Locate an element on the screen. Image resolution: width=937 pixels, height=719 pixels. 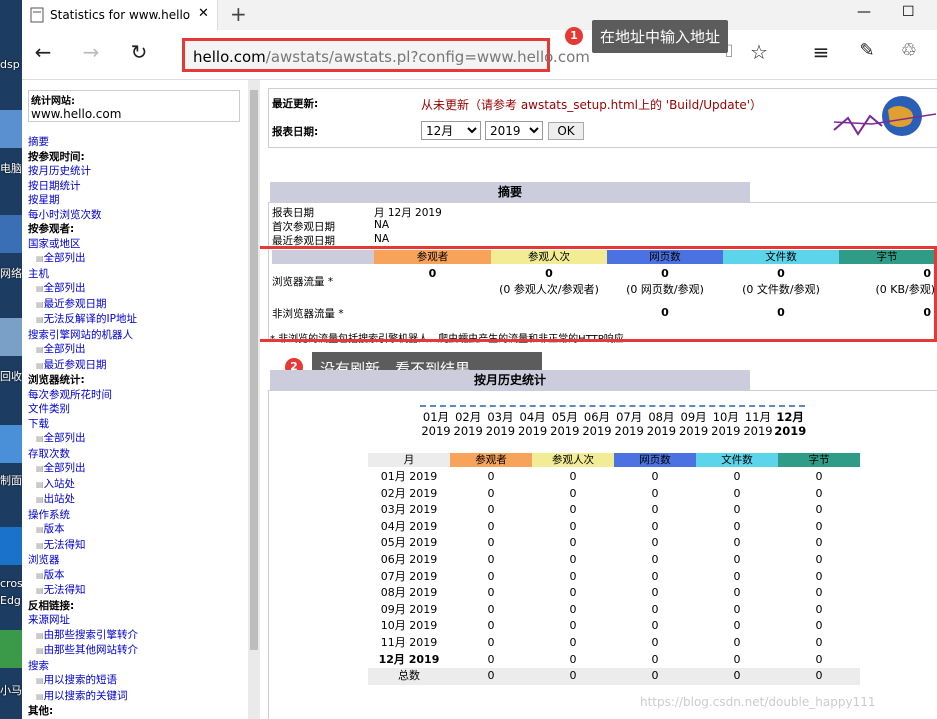
network-icon is located at coordinates (11, 234).